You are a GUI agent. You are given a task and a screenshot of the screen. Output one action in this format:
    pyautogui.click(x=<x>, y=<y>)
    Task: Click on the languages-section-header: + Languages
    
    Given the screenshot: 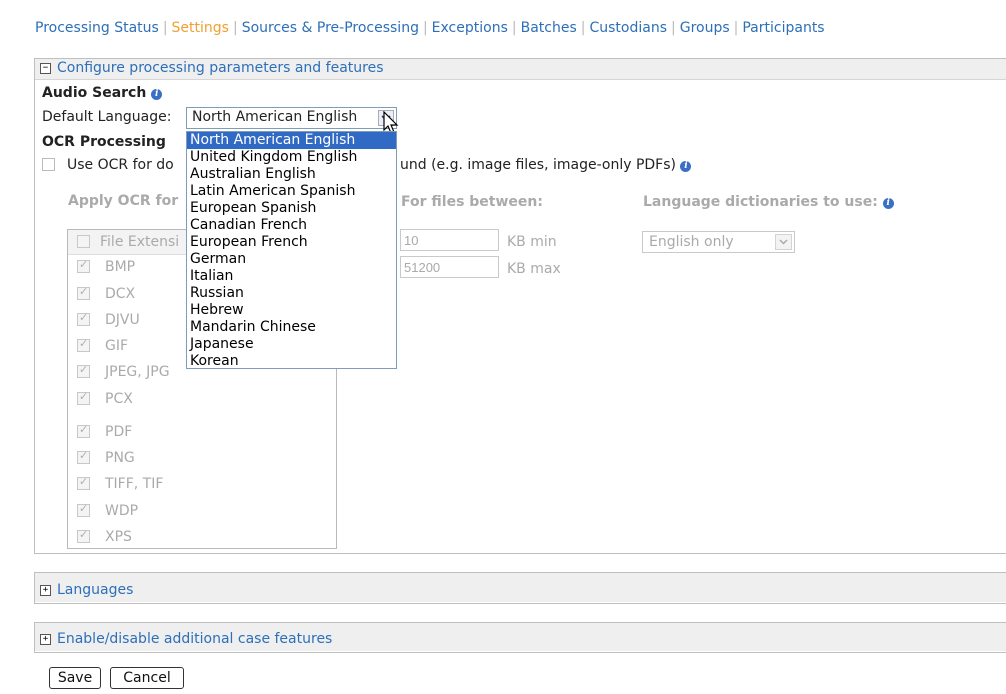 What is the action you would take?
    pyautogui.click(x=520, y=587)
    